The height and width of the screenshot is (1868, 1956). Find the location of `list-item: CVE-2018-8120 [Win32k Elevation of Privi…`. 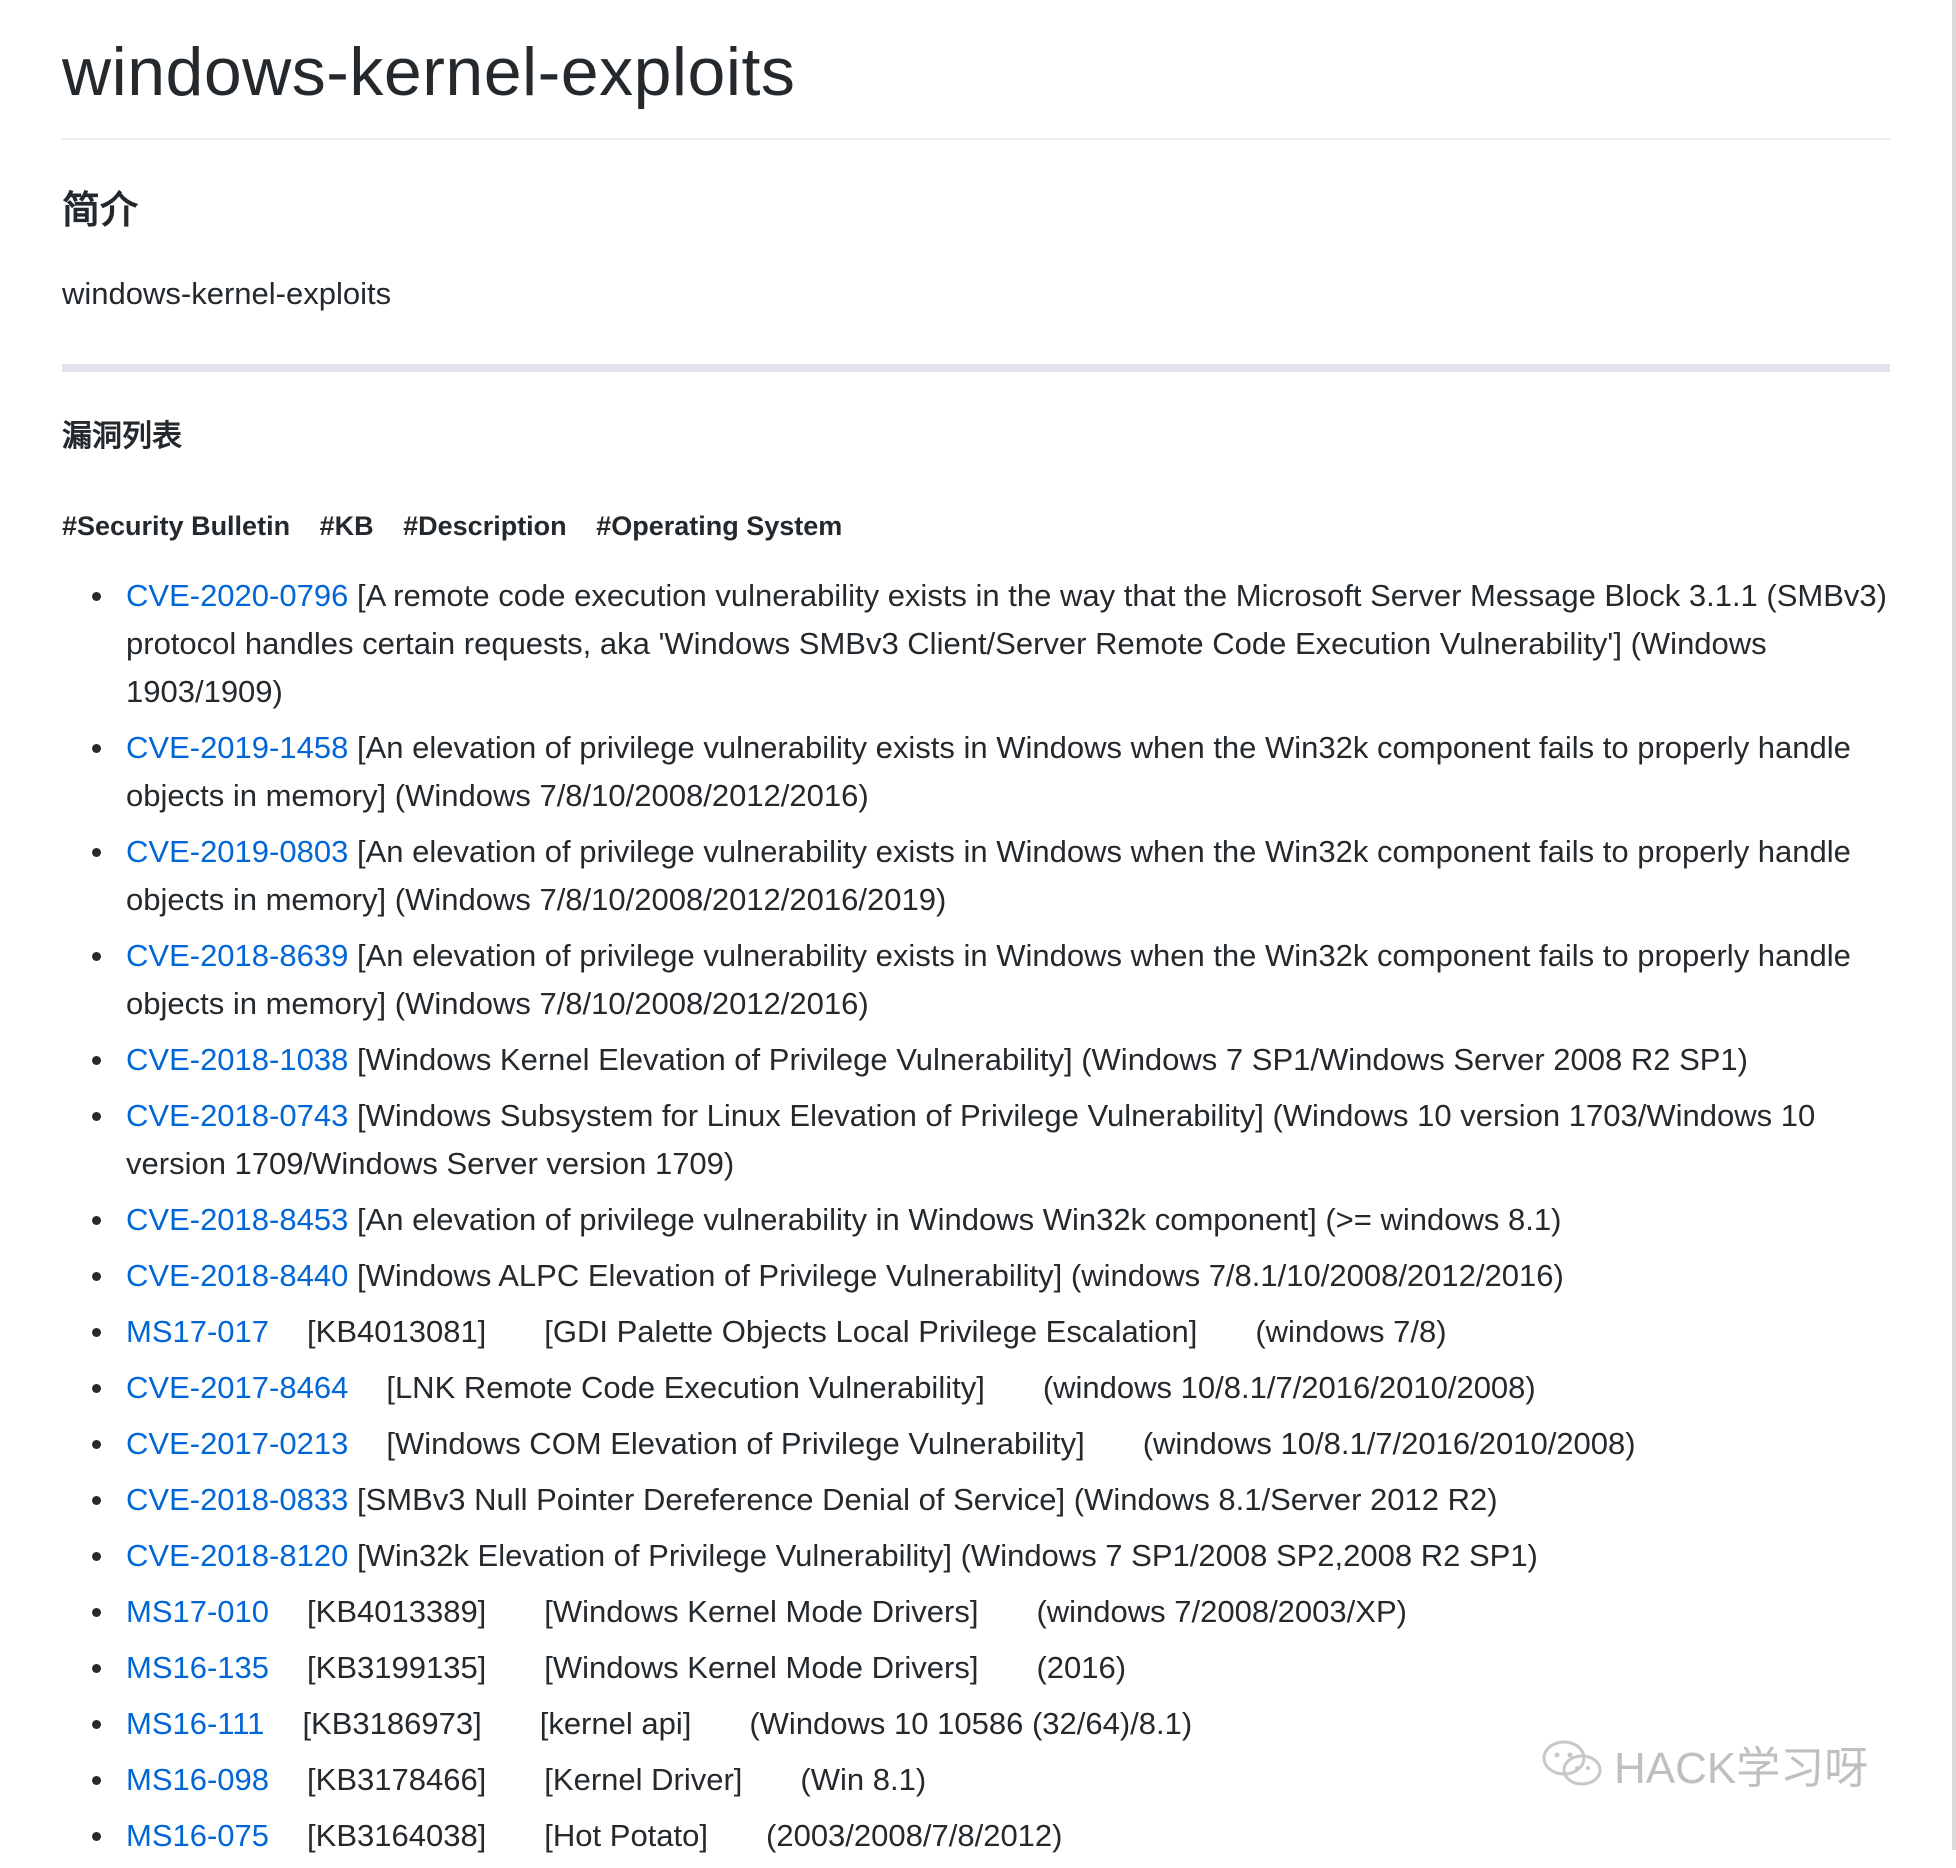

list-item: CVE-2018-8120 [Win32k Elevation of Privi… is located at coordinates (976, 1556).